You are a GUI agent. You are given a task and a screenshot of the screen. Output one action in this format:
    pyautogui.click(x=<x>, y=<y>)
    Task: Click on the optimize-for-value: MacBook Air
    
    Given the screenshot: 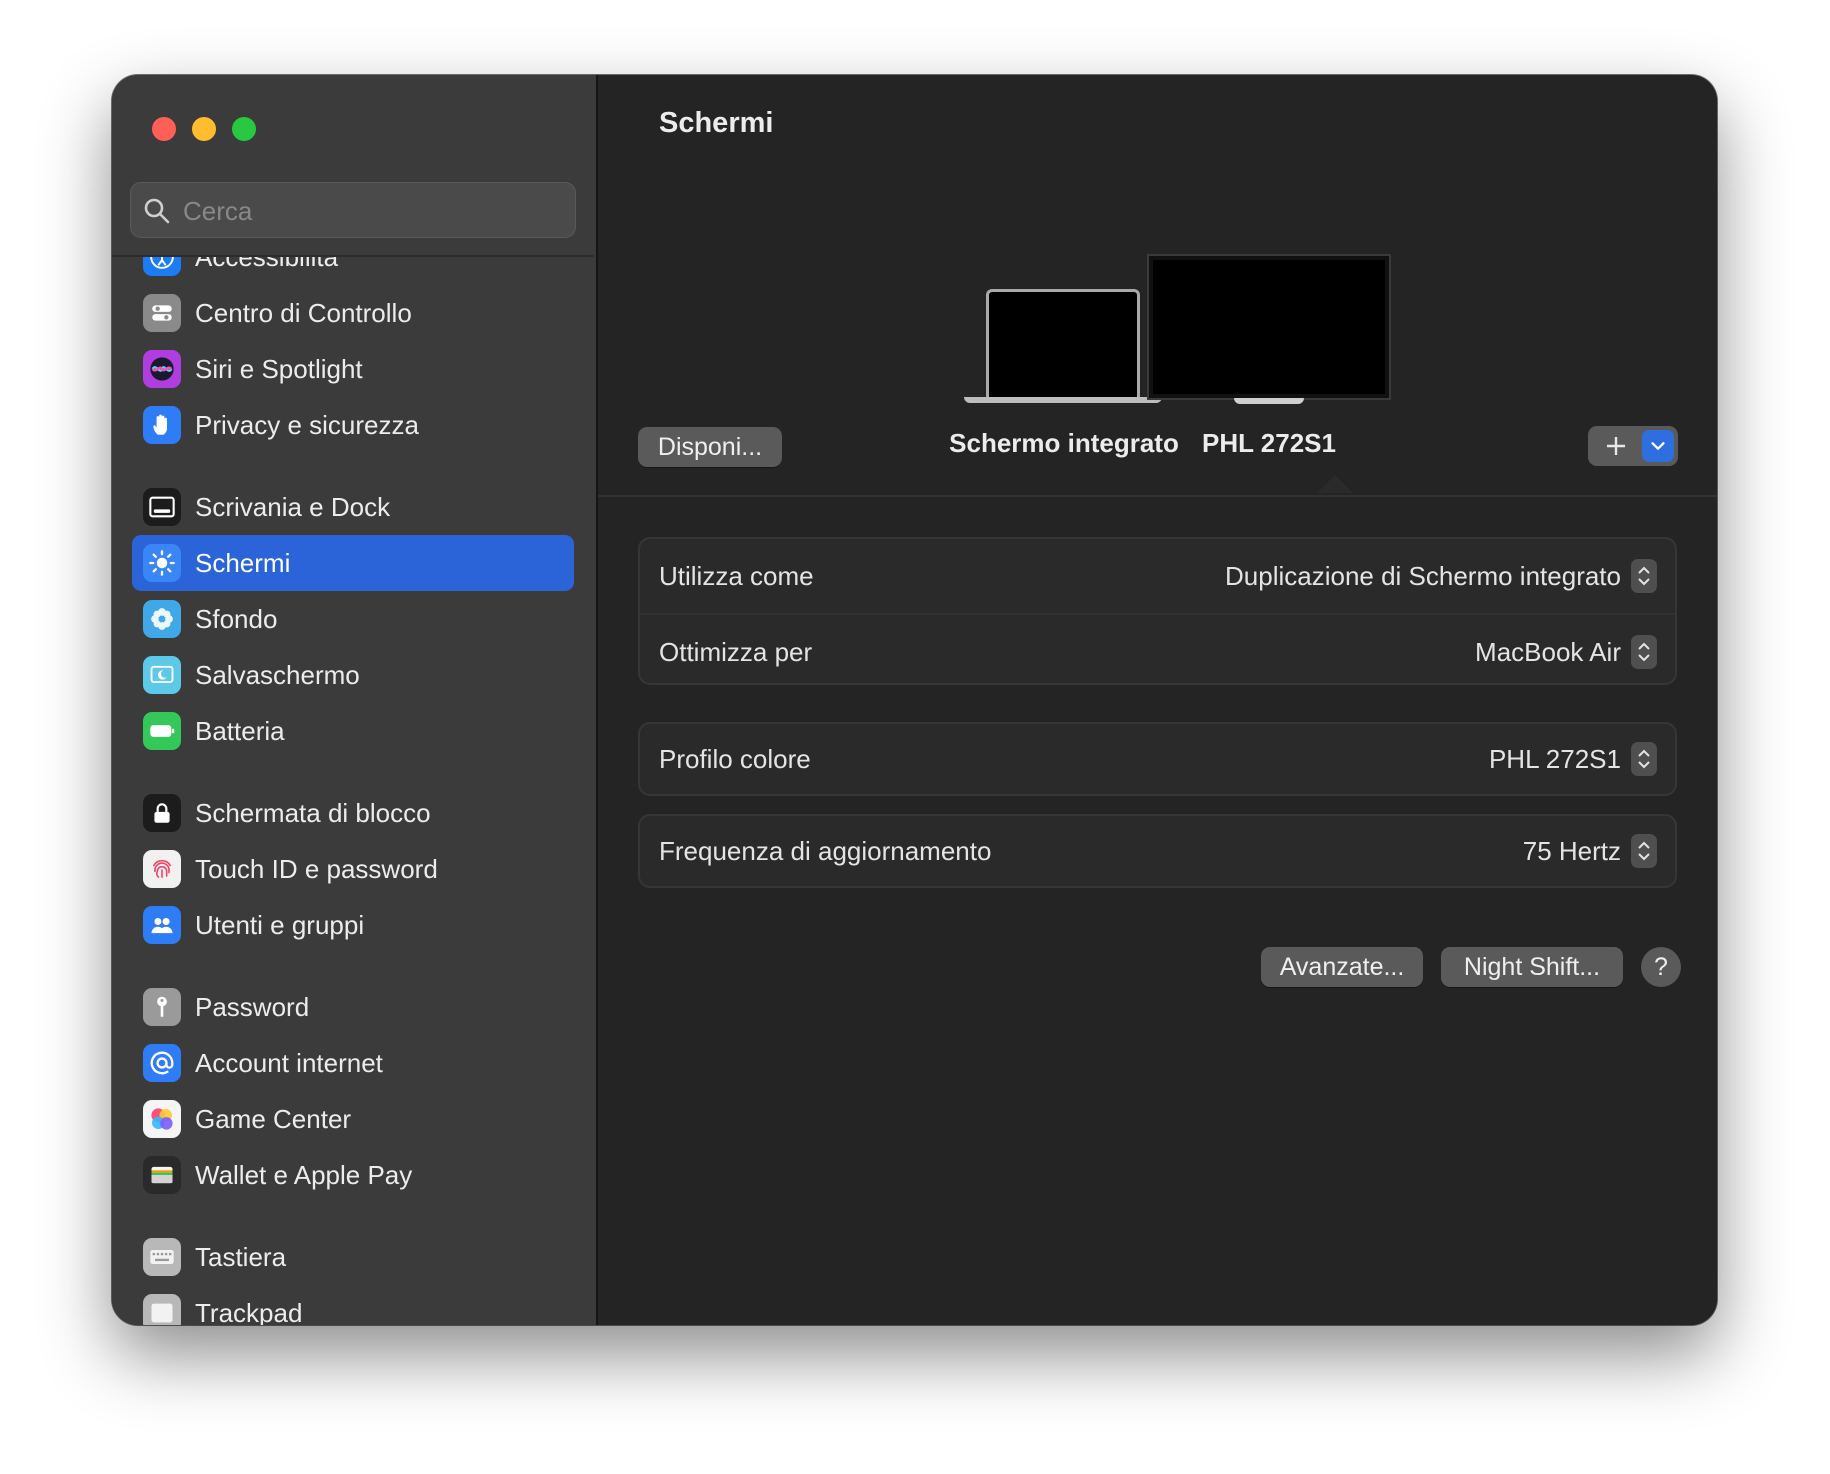 What is the action you would take?
    pyautogui.click(x=1548, y=651)
    